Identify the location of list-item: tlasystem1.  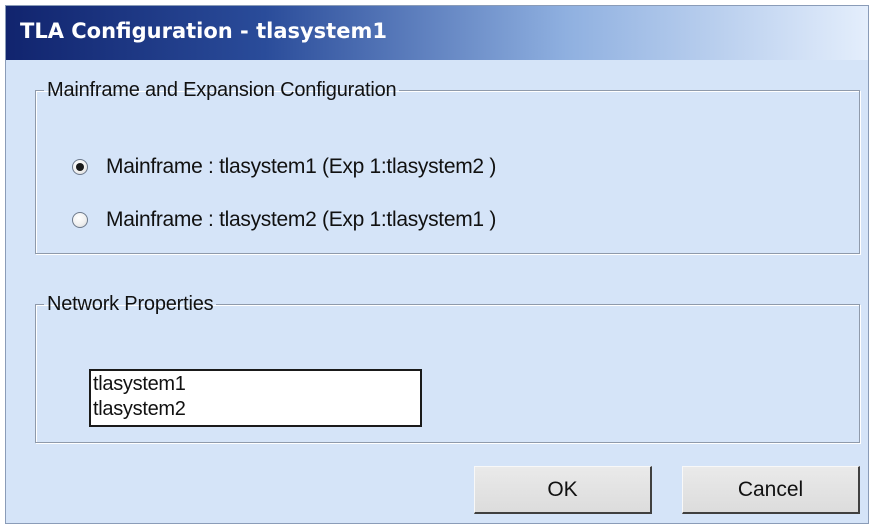
(255, 384).